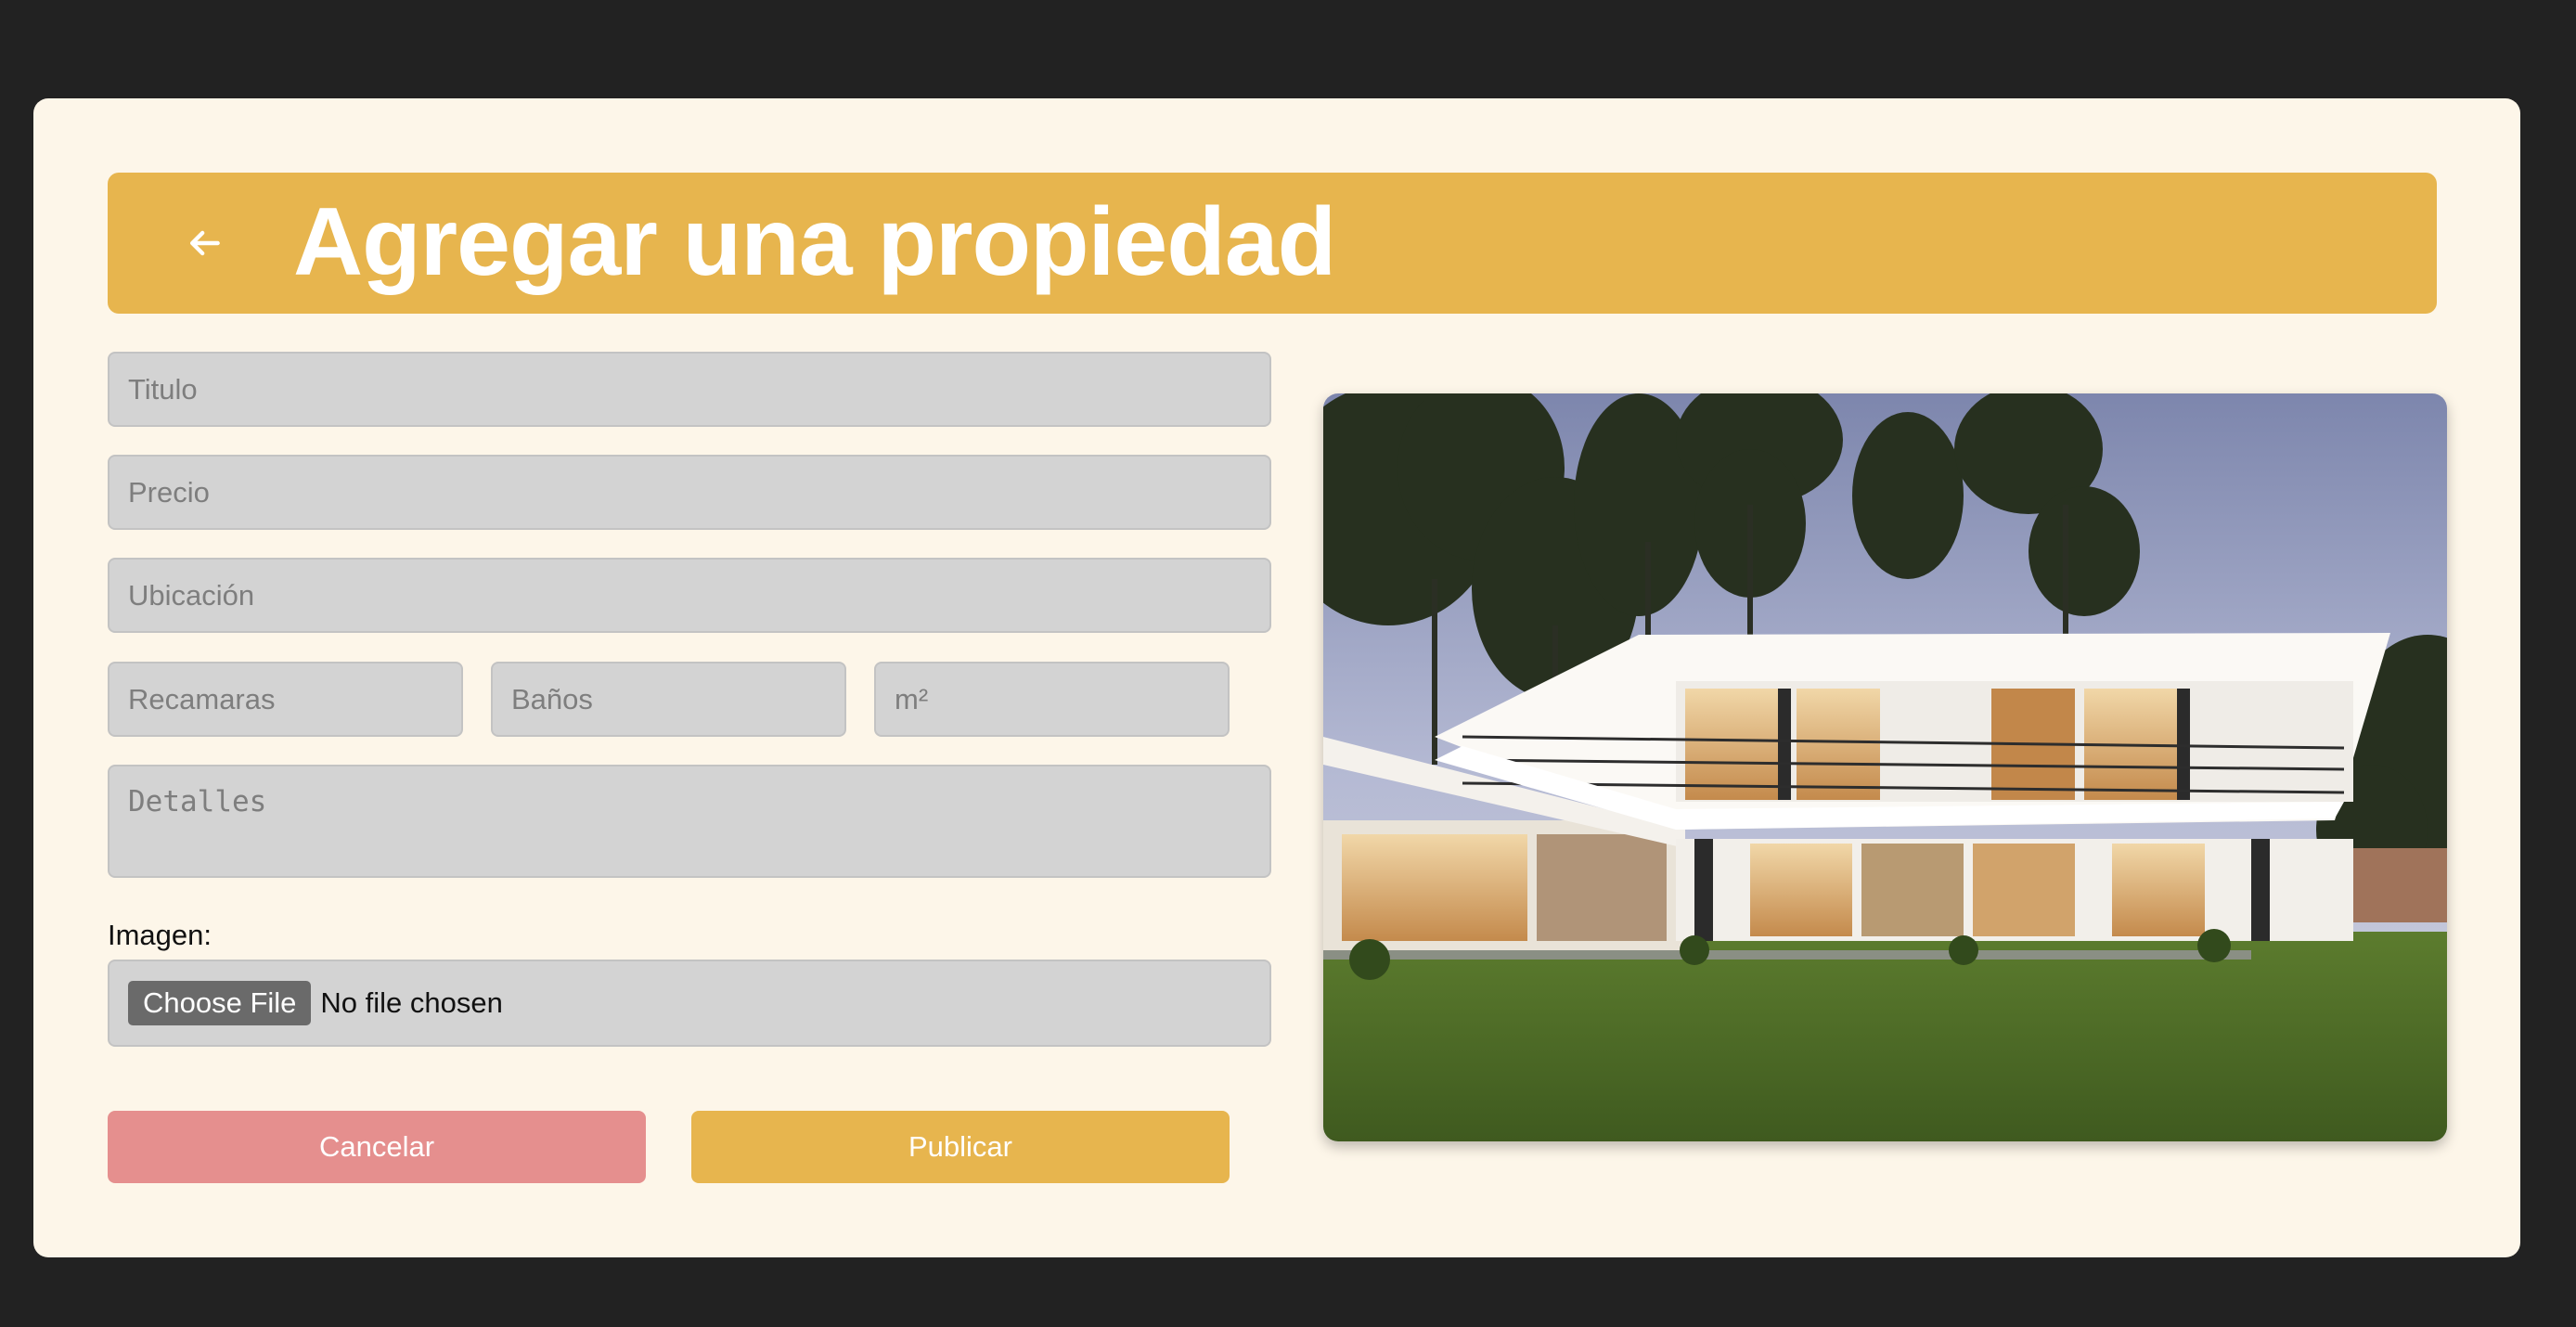  Describe the element at coordinates (689, 821) in the screenshot. I see `detalles-textarea` at that location.